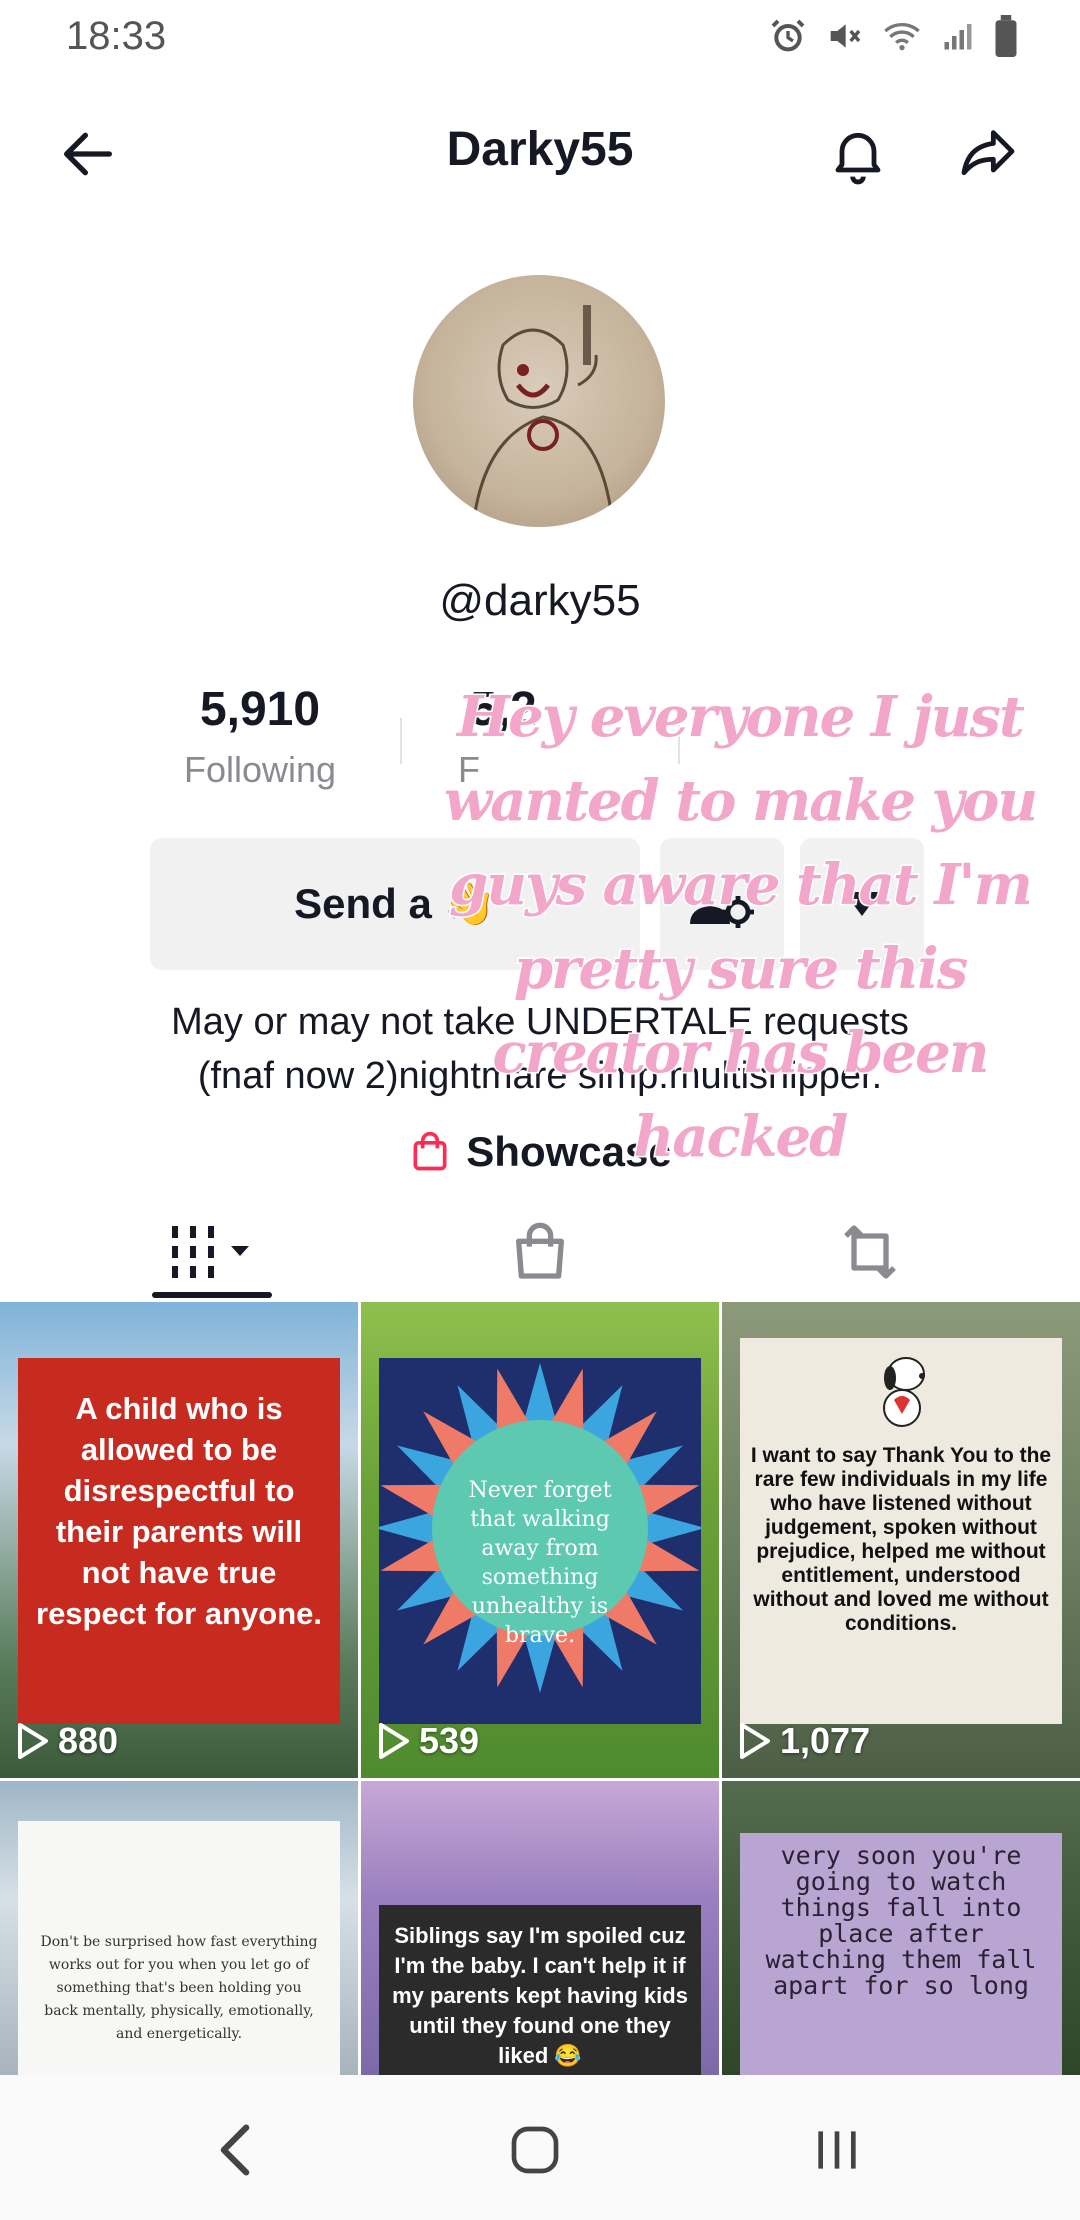 The image size is (1080, 2220). I want to click on shopping-bag-icon, so click(540, 1250).